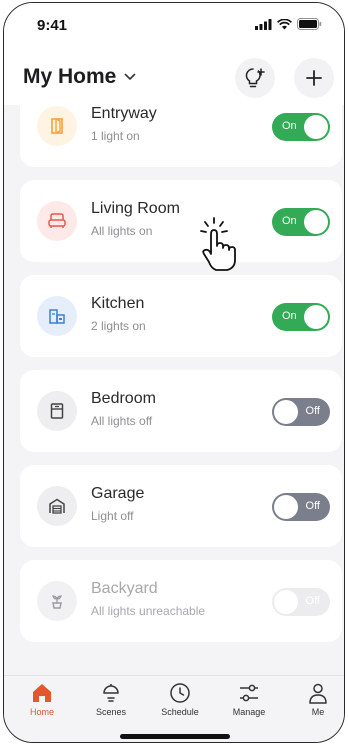 This screenshot has width=348, height=745. What do you see at coordinates (181, 506) in the screenshot?
I see `room-card-garage: Garage Light off Off` at bounding box center [181, 506].